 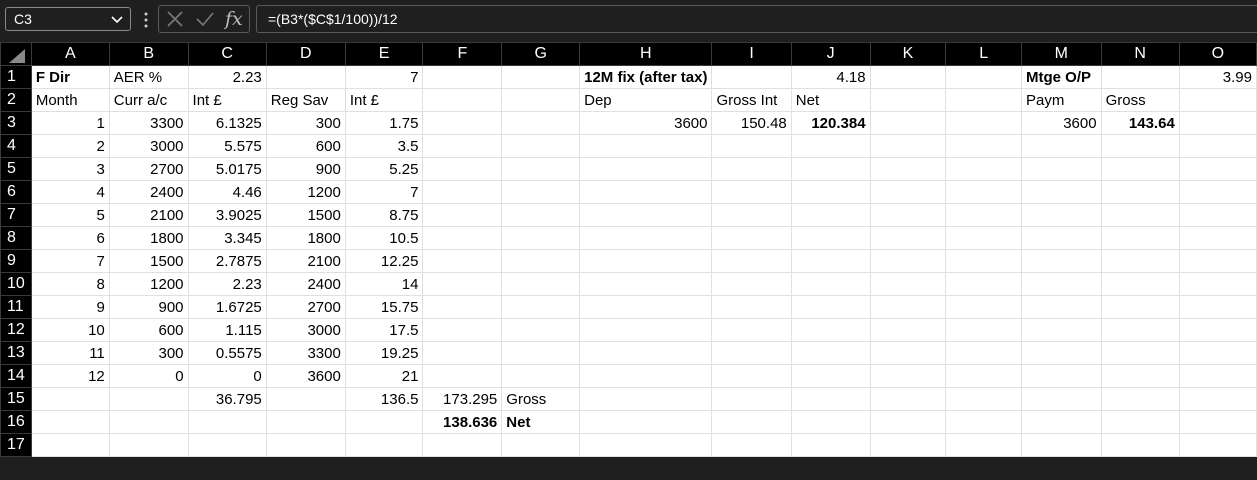 What do you see at coordinates (148, 146) in the screenshot?
I see `cell-B4: 3000` at bounding box center [148, 146].